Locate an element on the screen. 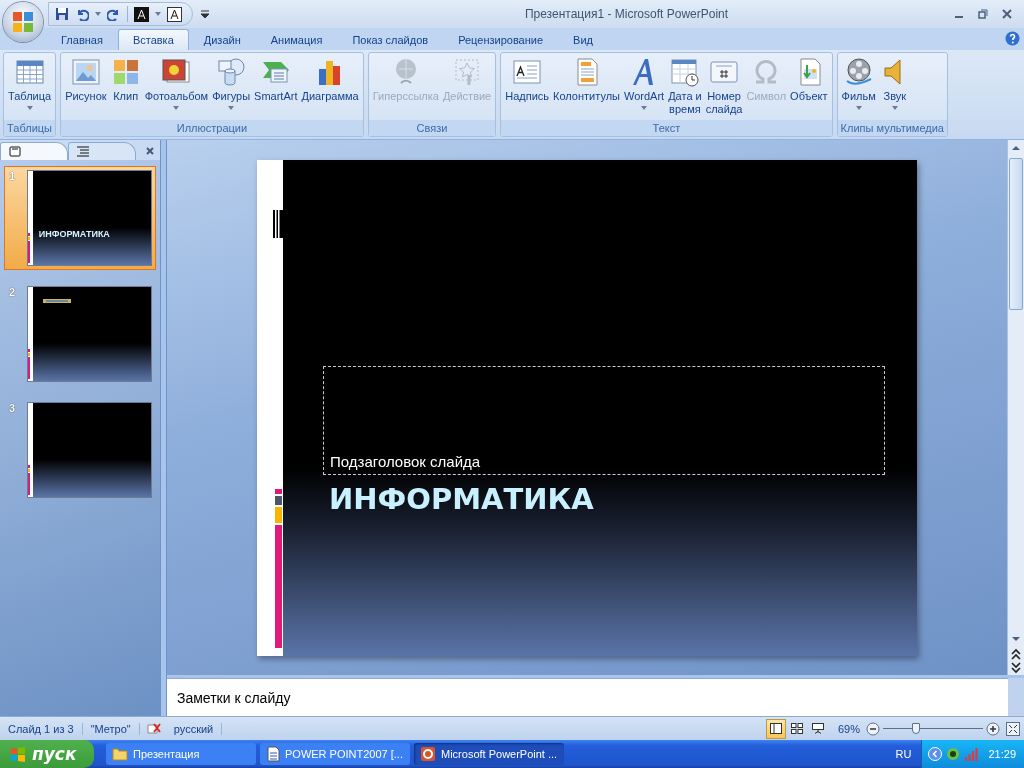 The image size is (1024, 768). calendar-clock-icon is located at coordinates (684, 72).